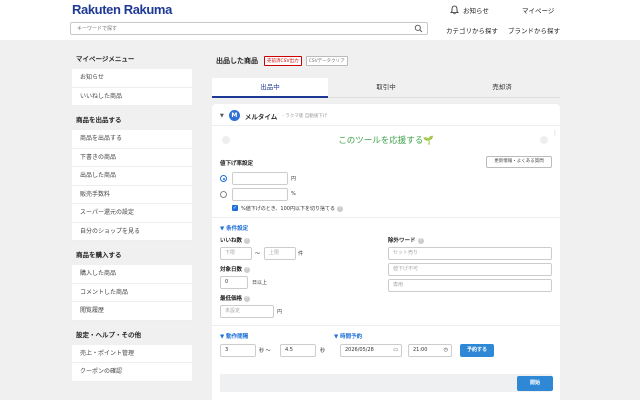 This screenshot has width=640, height=400. What do you see at coordinates (237, 164) in the screenshot?
I see `price-down-label: 値下げ率設定` at bounding box center [237, 164].